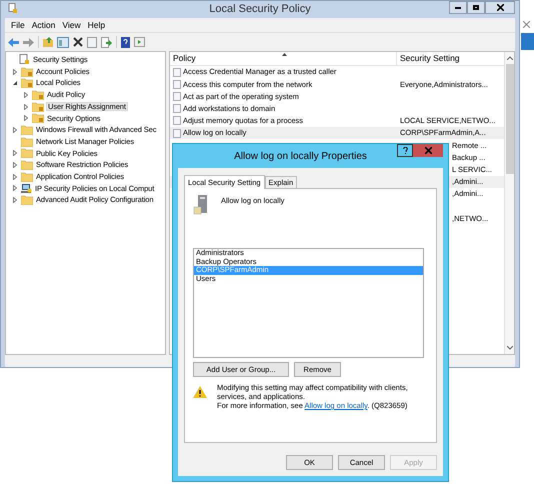 The image size is (534, 484). Describe the element at coordinates (200, 392) in the screenshot. I see `warning-icon` at that location.